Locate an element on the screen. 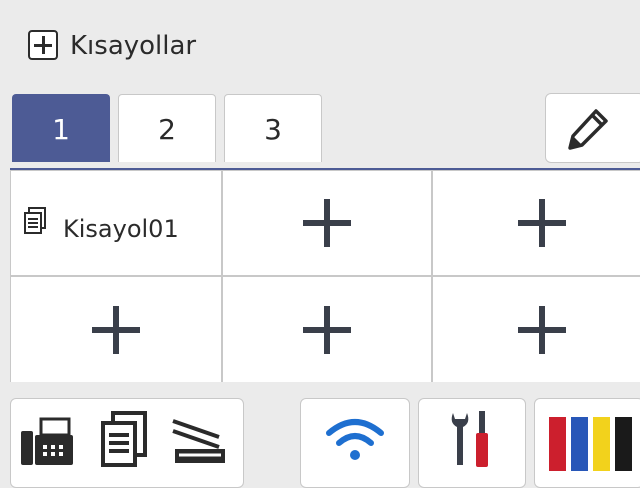 The width and height of the screenshot is (640, 488). tab-3: 3 is located at coordinates (273, 128).